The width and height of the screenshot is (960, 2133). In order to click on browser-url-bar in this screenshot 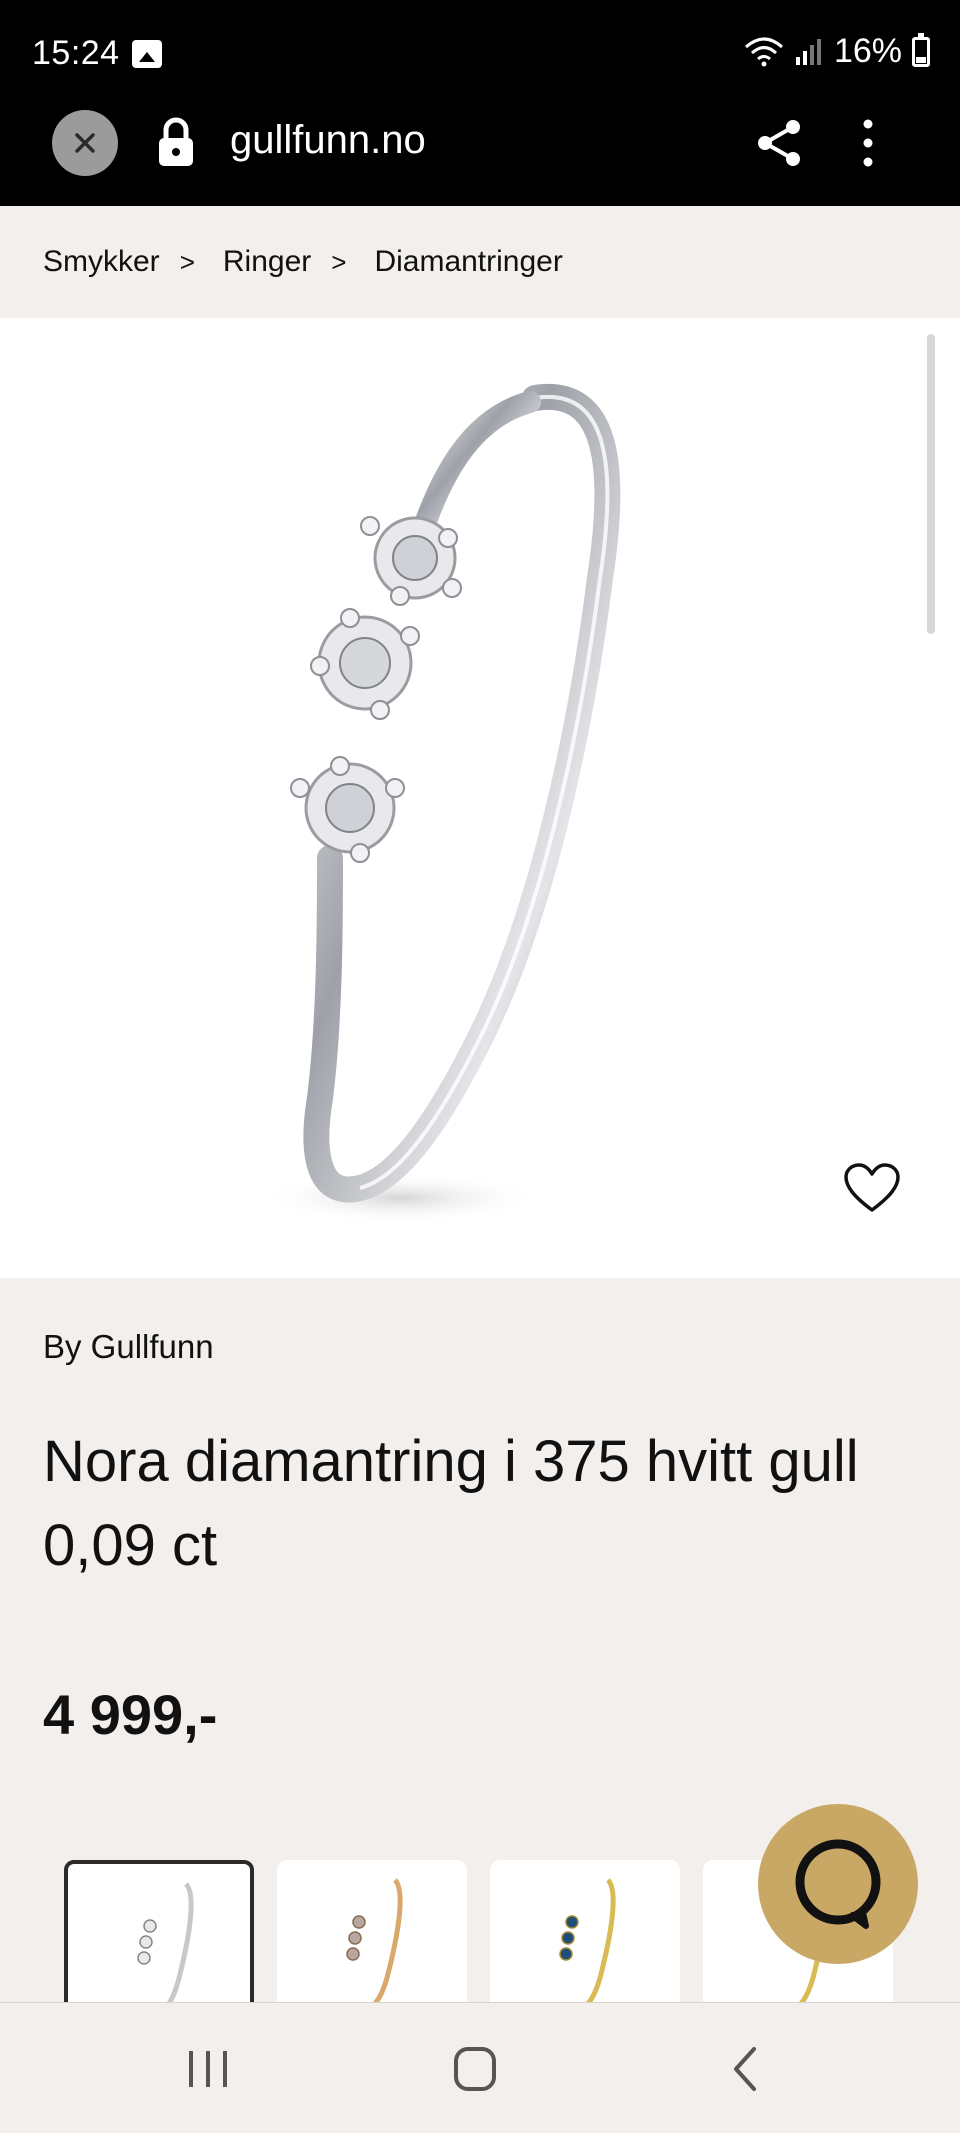, I will do `click(480, 157)`.